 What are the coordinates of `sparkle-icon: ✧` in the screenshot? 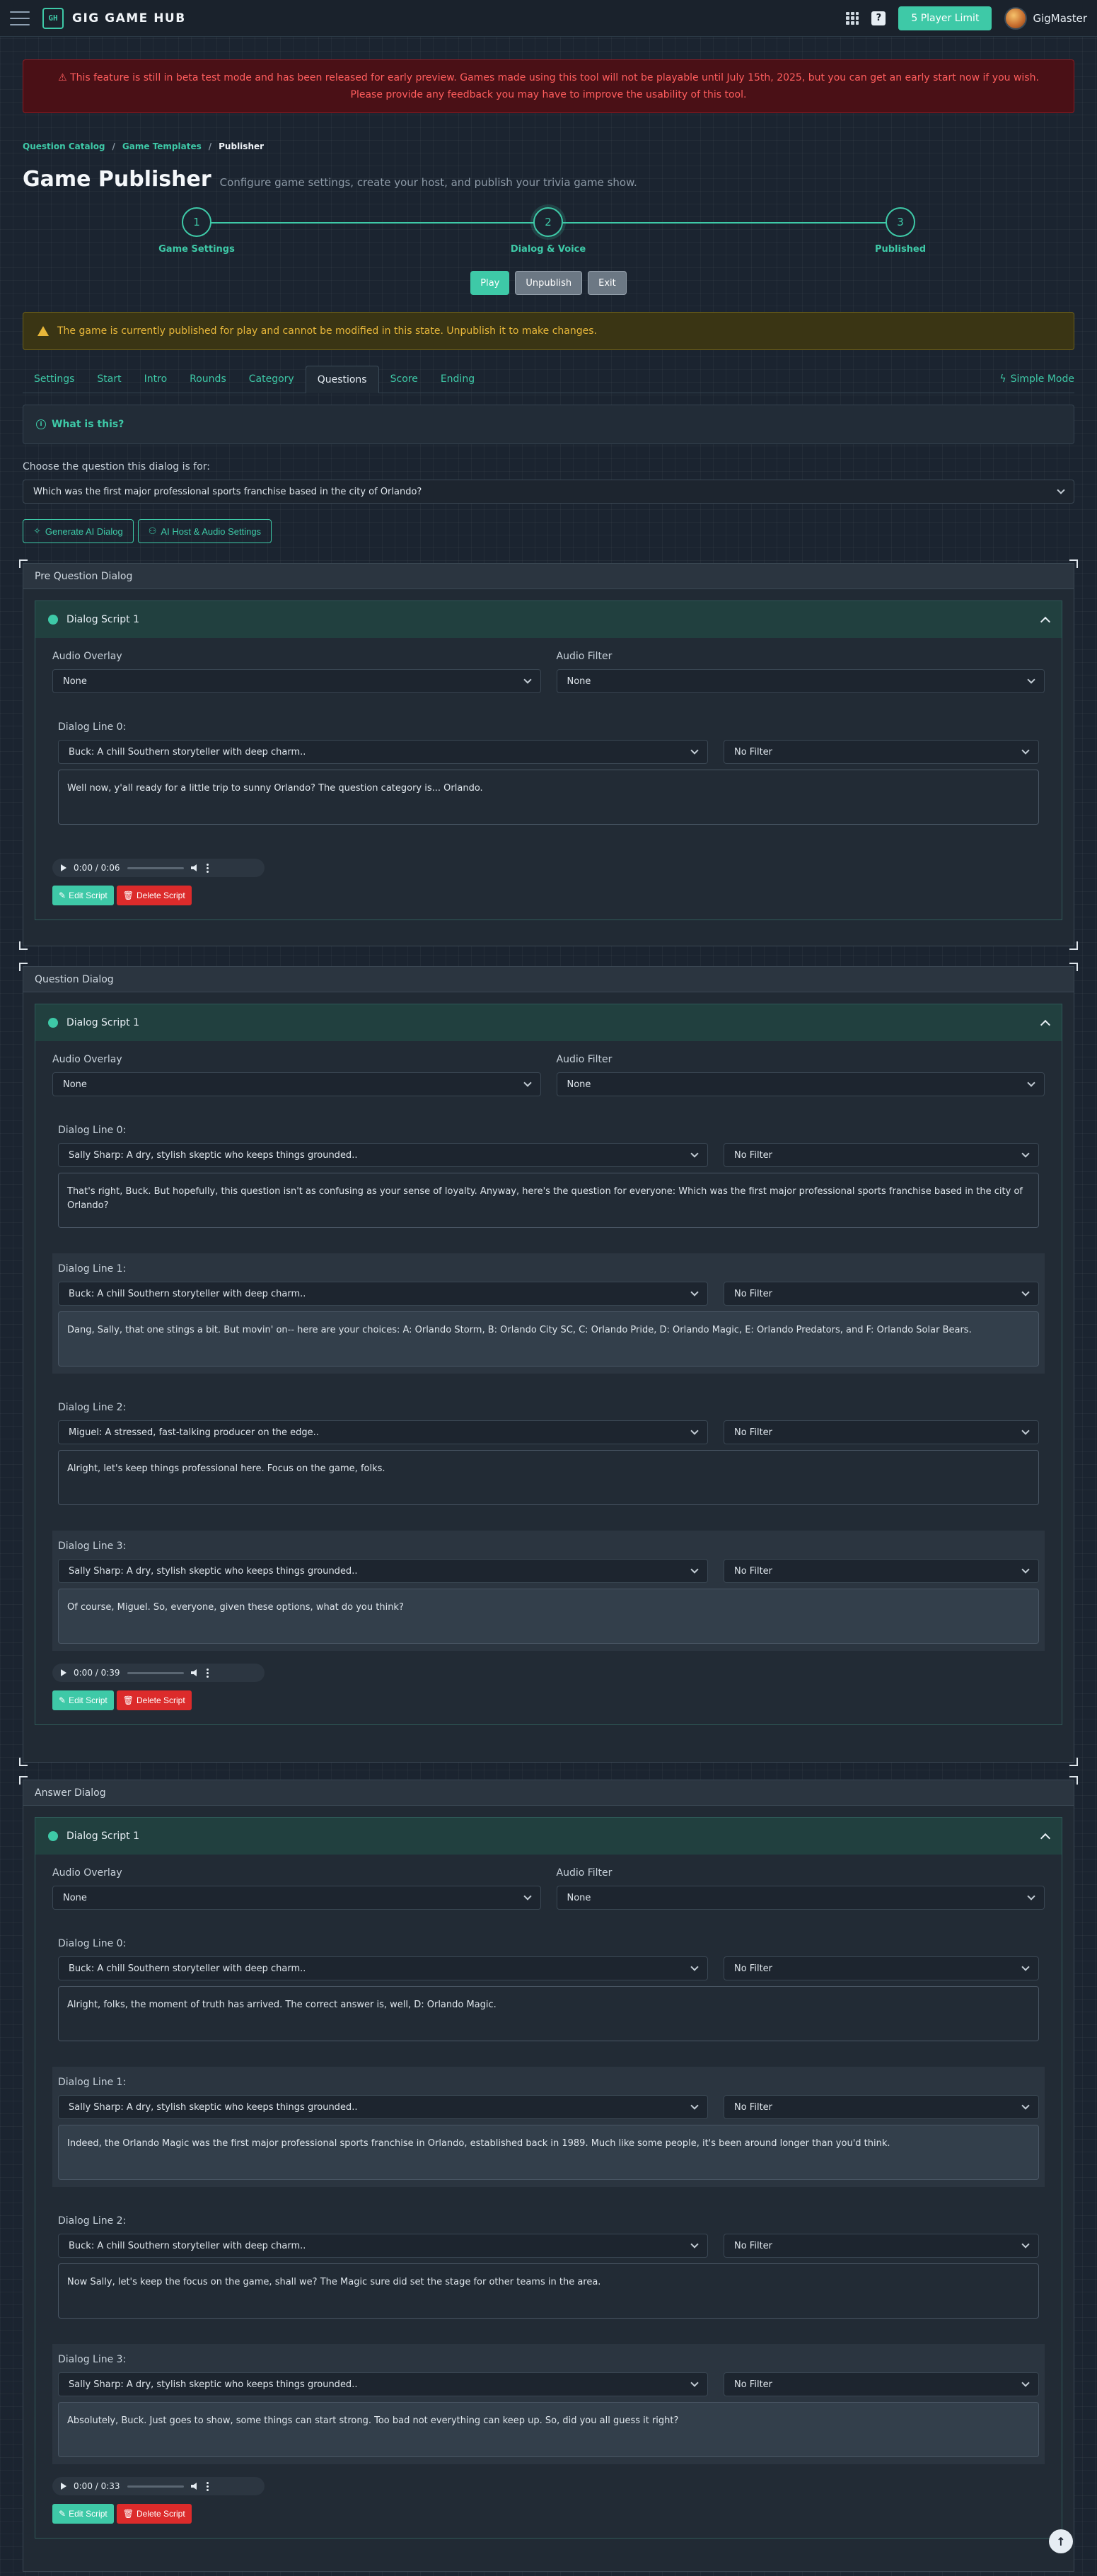 It's located at (37, 531).